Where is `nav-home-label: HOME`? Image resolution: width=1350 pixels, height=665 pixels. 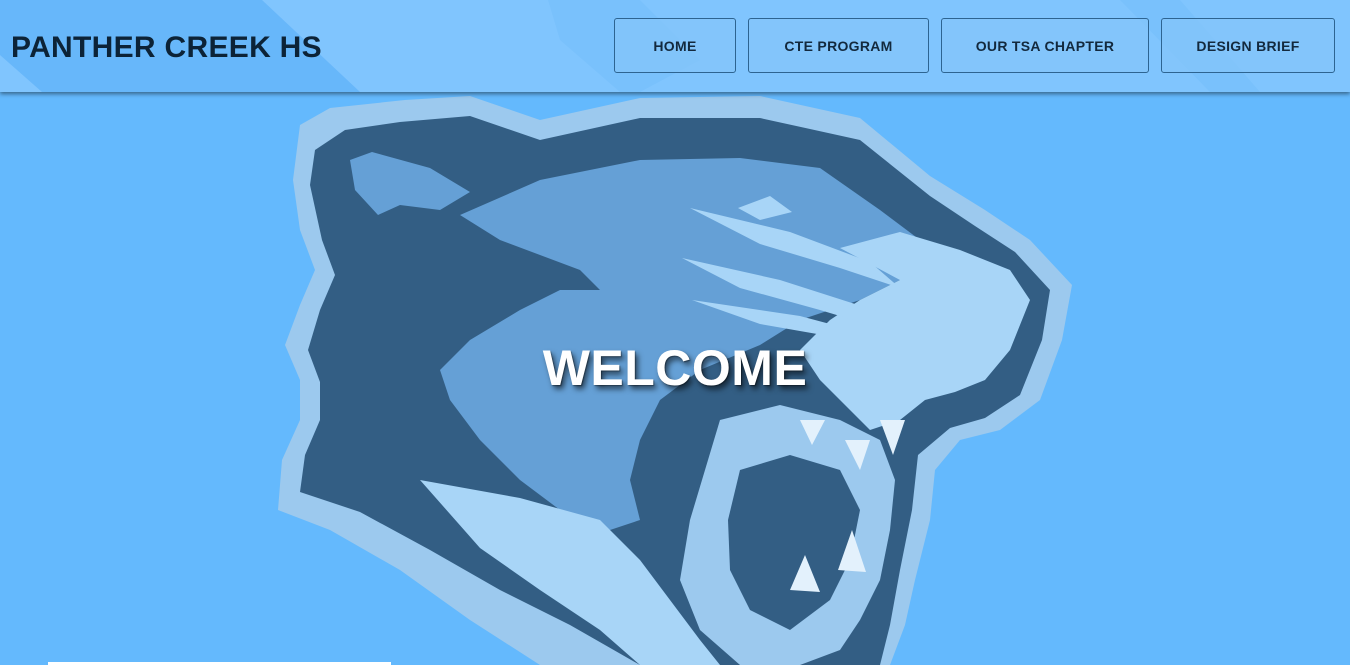
nav-home-label: HOME is located at coordinates (675, 45).